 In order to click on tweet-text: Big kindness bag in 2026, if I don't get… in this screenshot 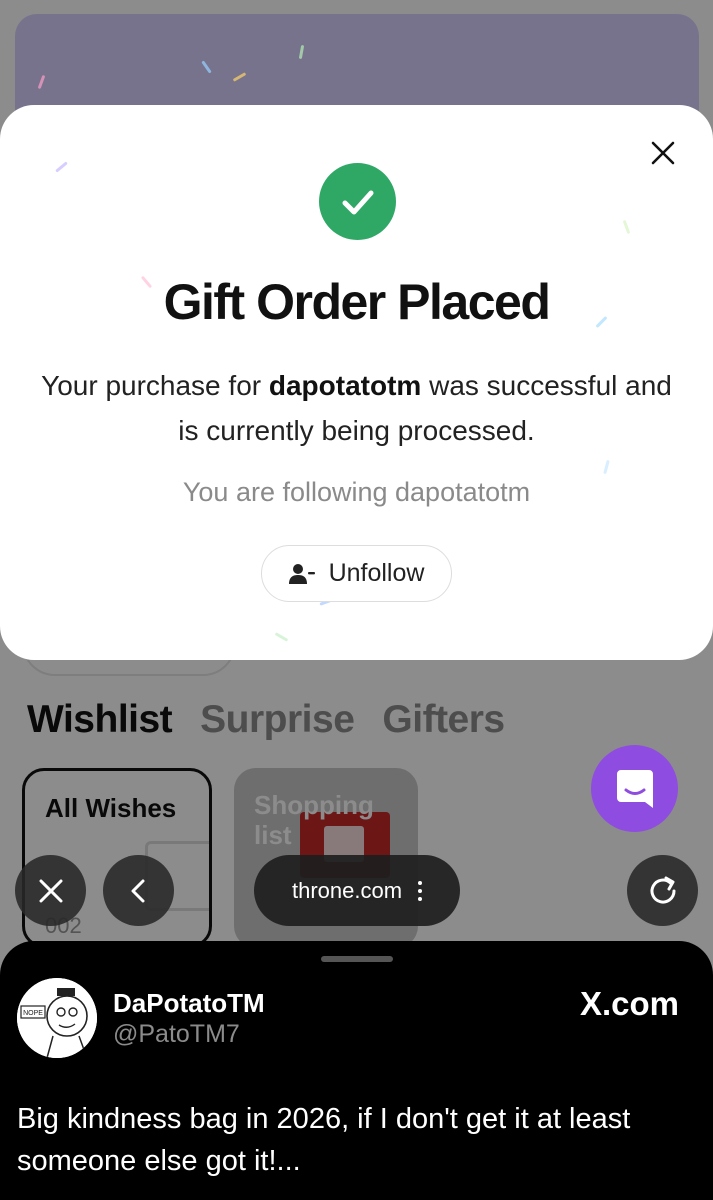, I will do `click(324, 1140)`.